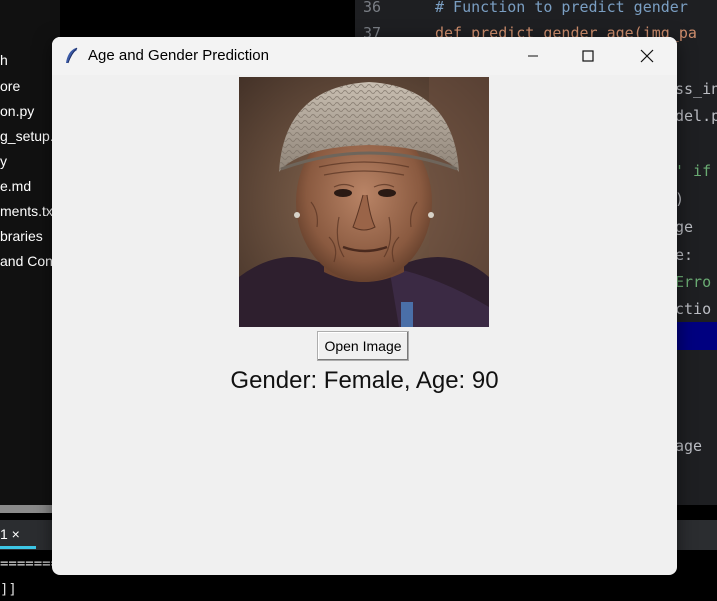  What do you see at coordinates (364, 202) in the screenshot?
I see `uploaded-photo` at bounding box center [364, 202].